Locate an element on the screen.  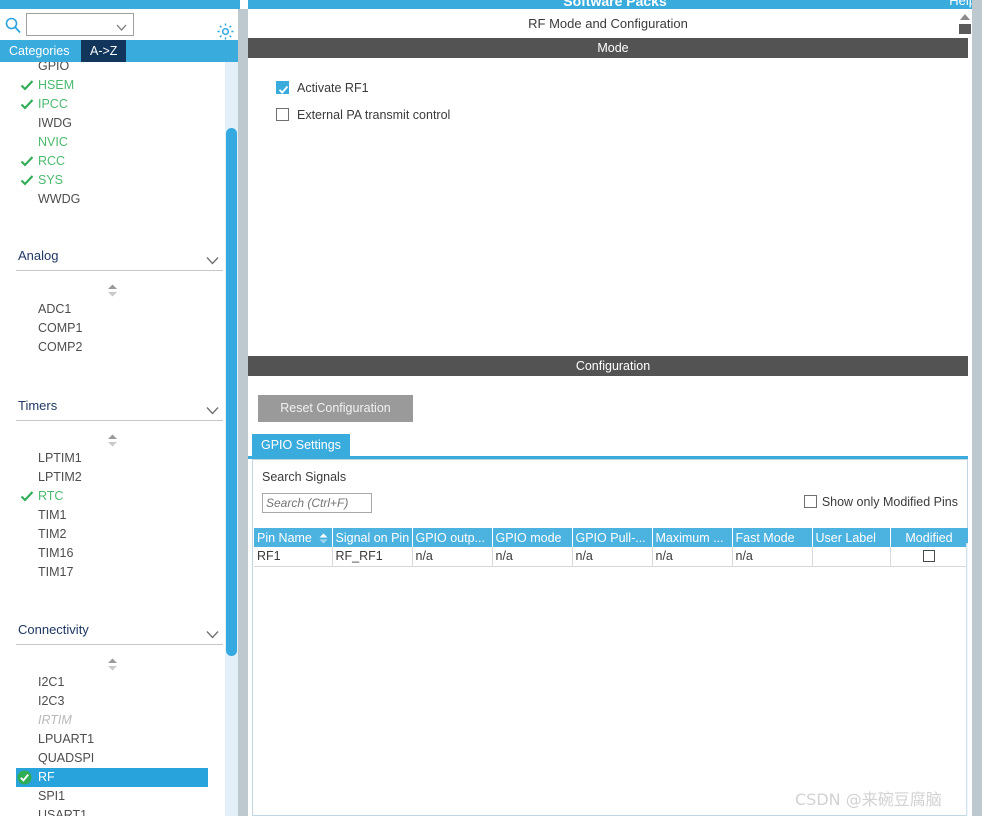
column-header-pin-name: Pin Name is located at coordinates (293, 537).